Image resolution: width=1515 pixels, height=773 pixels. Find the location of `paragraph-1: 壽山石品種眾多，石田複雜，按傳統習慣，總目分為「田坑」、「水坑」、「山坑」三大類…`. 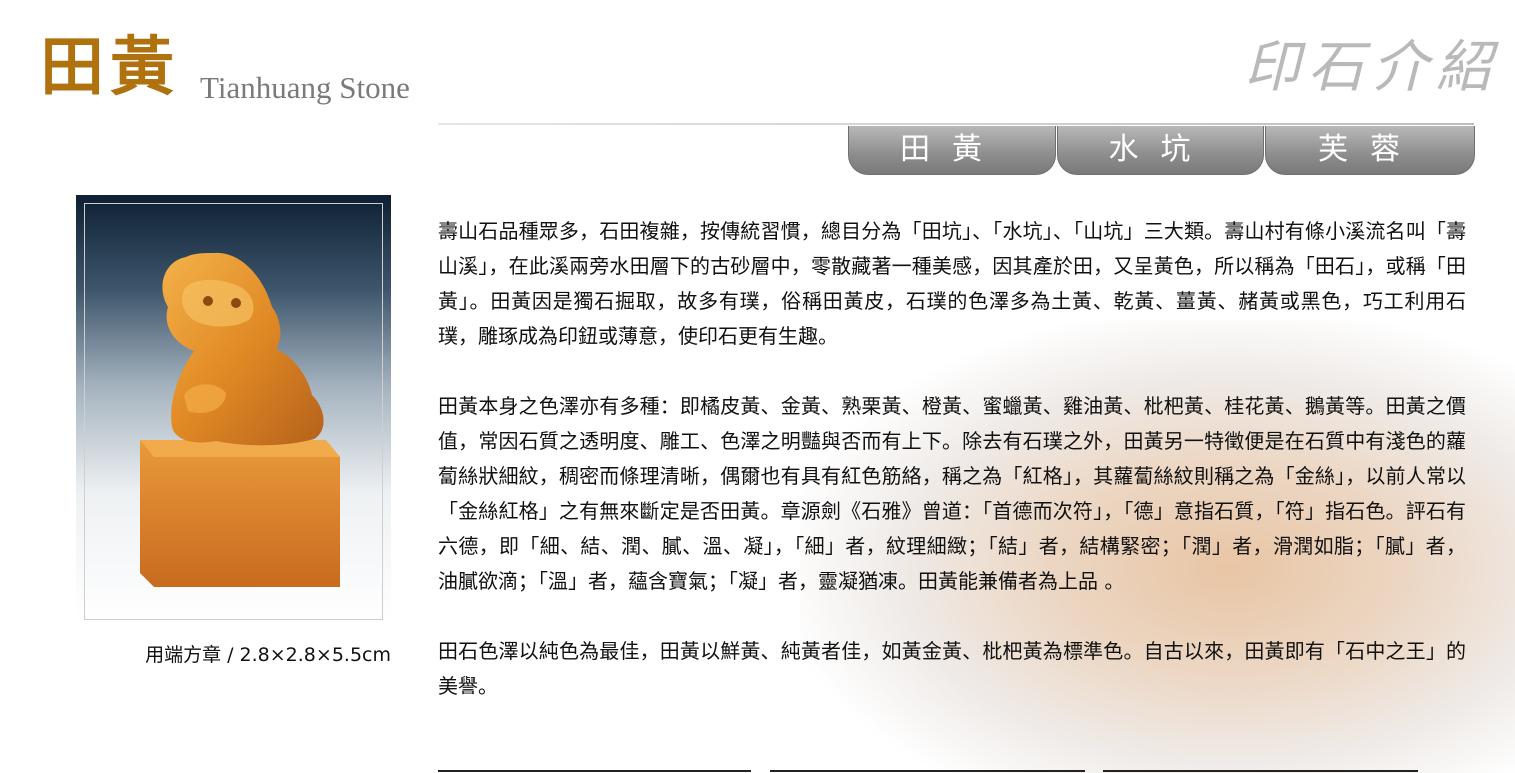

paragraph-1: 壽山石品種眾多，石田複雜，按傳統習慣，總目分為「田坑」、「水坑」、「山坑」三大類… is located at coordinates (952, 283).